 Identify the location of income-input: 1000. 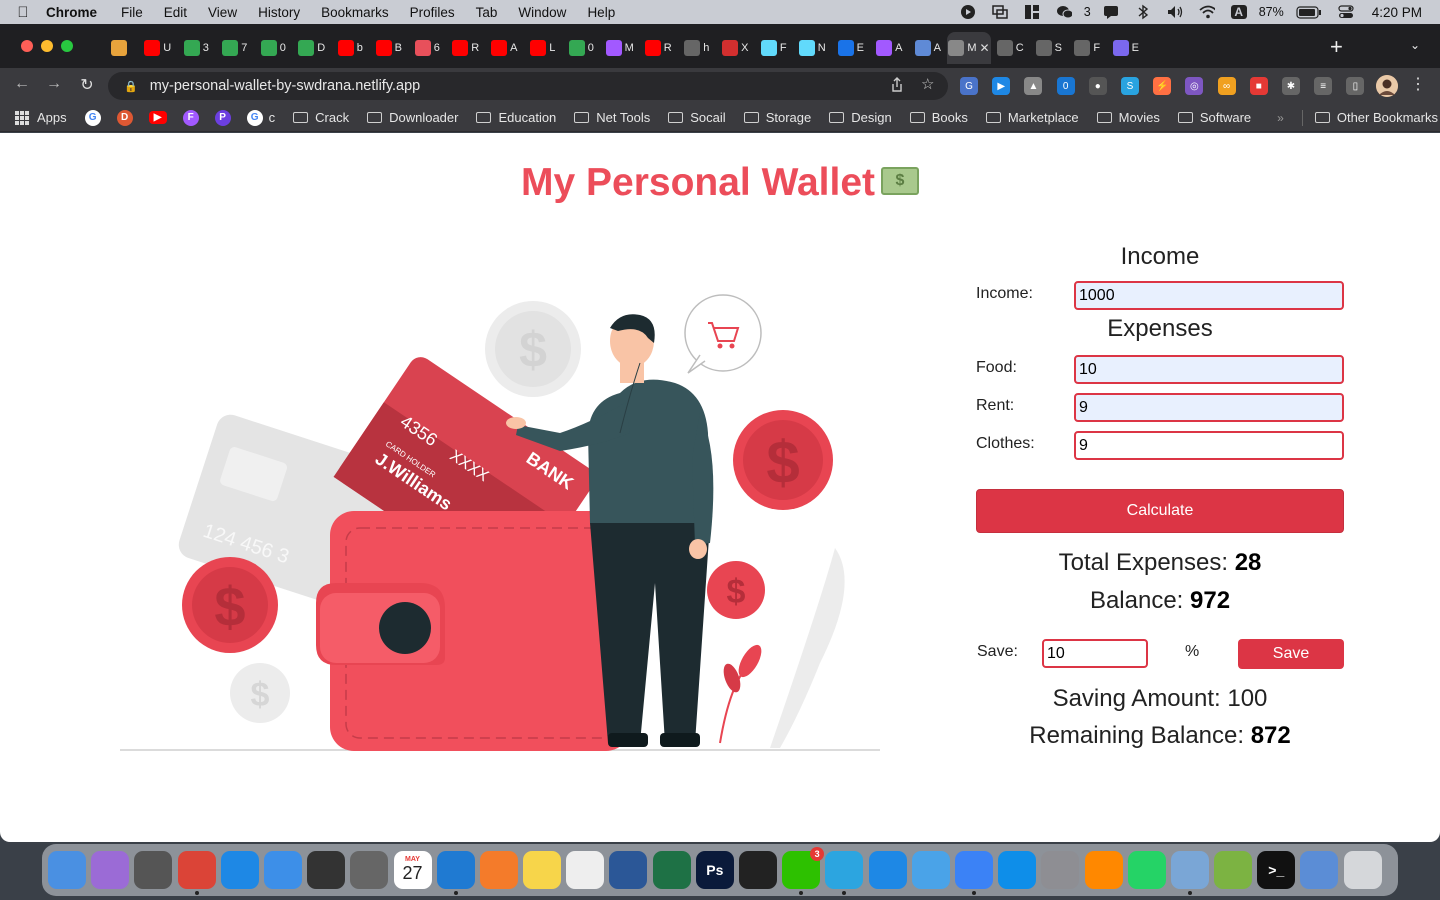
(1209, 295).